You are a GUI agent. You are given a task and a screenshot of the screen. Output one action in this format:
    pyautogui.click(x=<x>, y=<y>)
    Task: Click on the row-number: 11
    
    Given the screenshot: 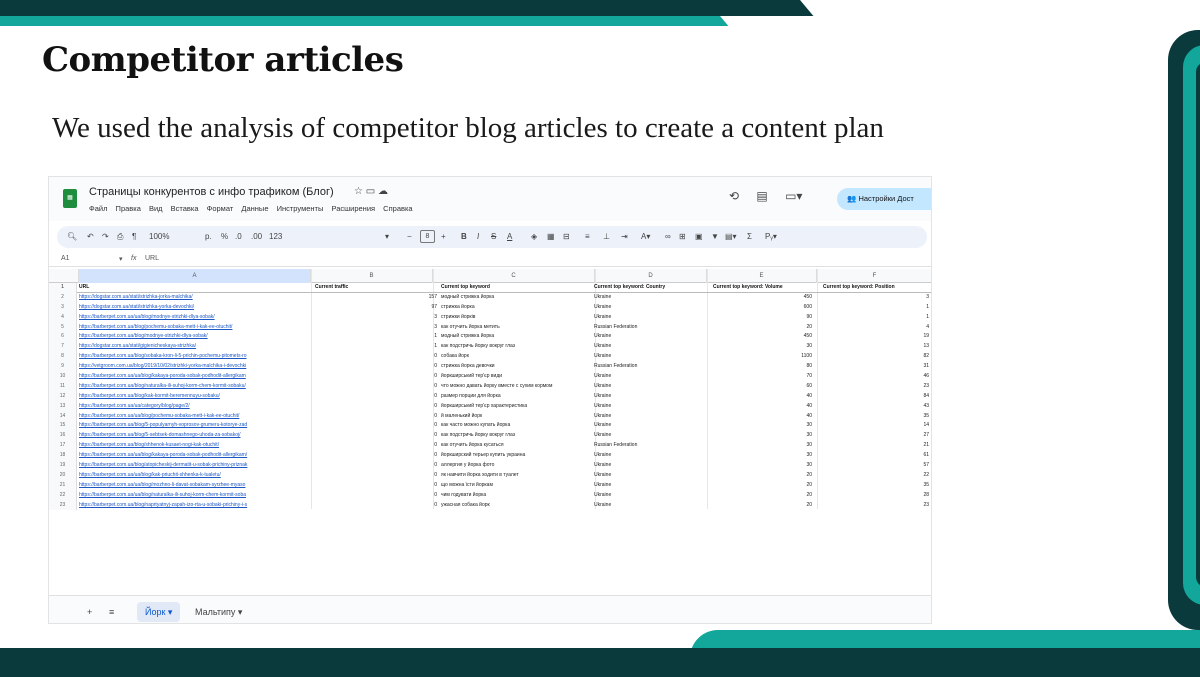 What is the action you would take?
    pyautogui.click(x=63, y=386)
    